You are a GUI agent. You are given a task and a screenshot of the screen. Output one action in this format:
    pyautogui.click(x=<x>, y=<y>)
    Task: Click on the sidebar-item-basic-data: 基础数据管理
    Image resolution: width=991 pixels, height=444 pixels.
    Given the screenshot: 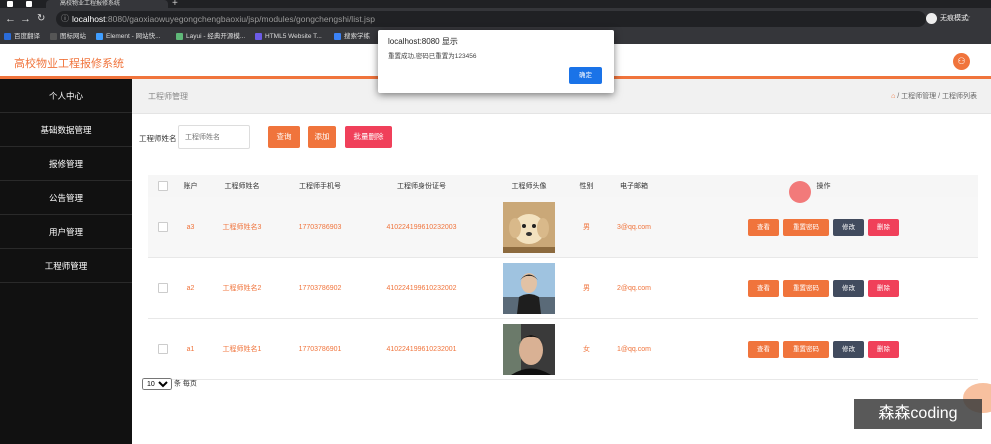 What is the action you would take?
    pyautogui.click(x=66, y=130)
    